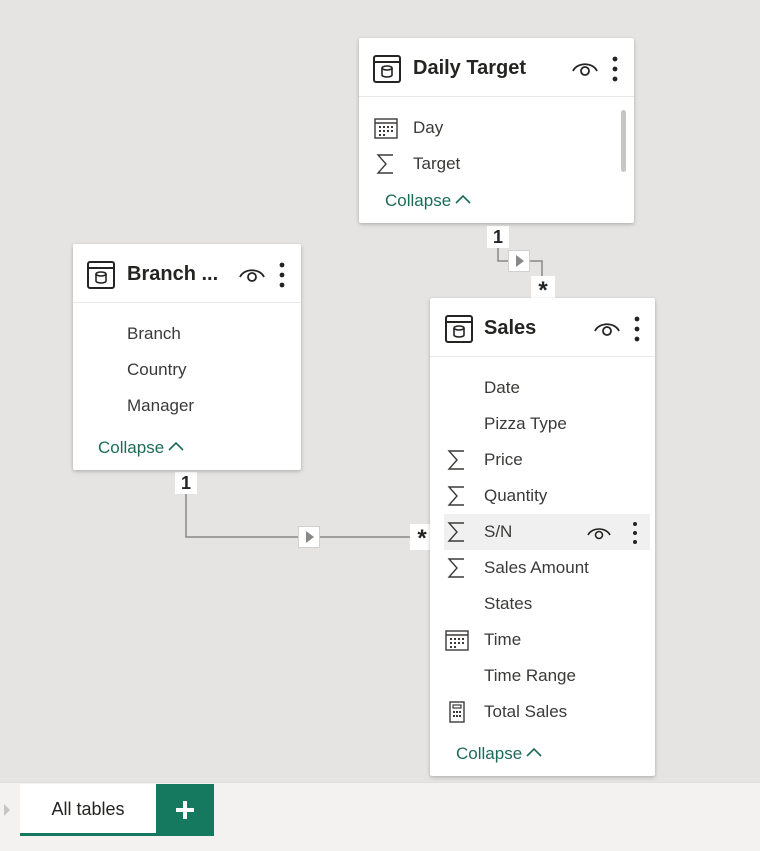  I want to click on daily-target-table-card: Daily Target Day Target Collapse, so click(496, 130).